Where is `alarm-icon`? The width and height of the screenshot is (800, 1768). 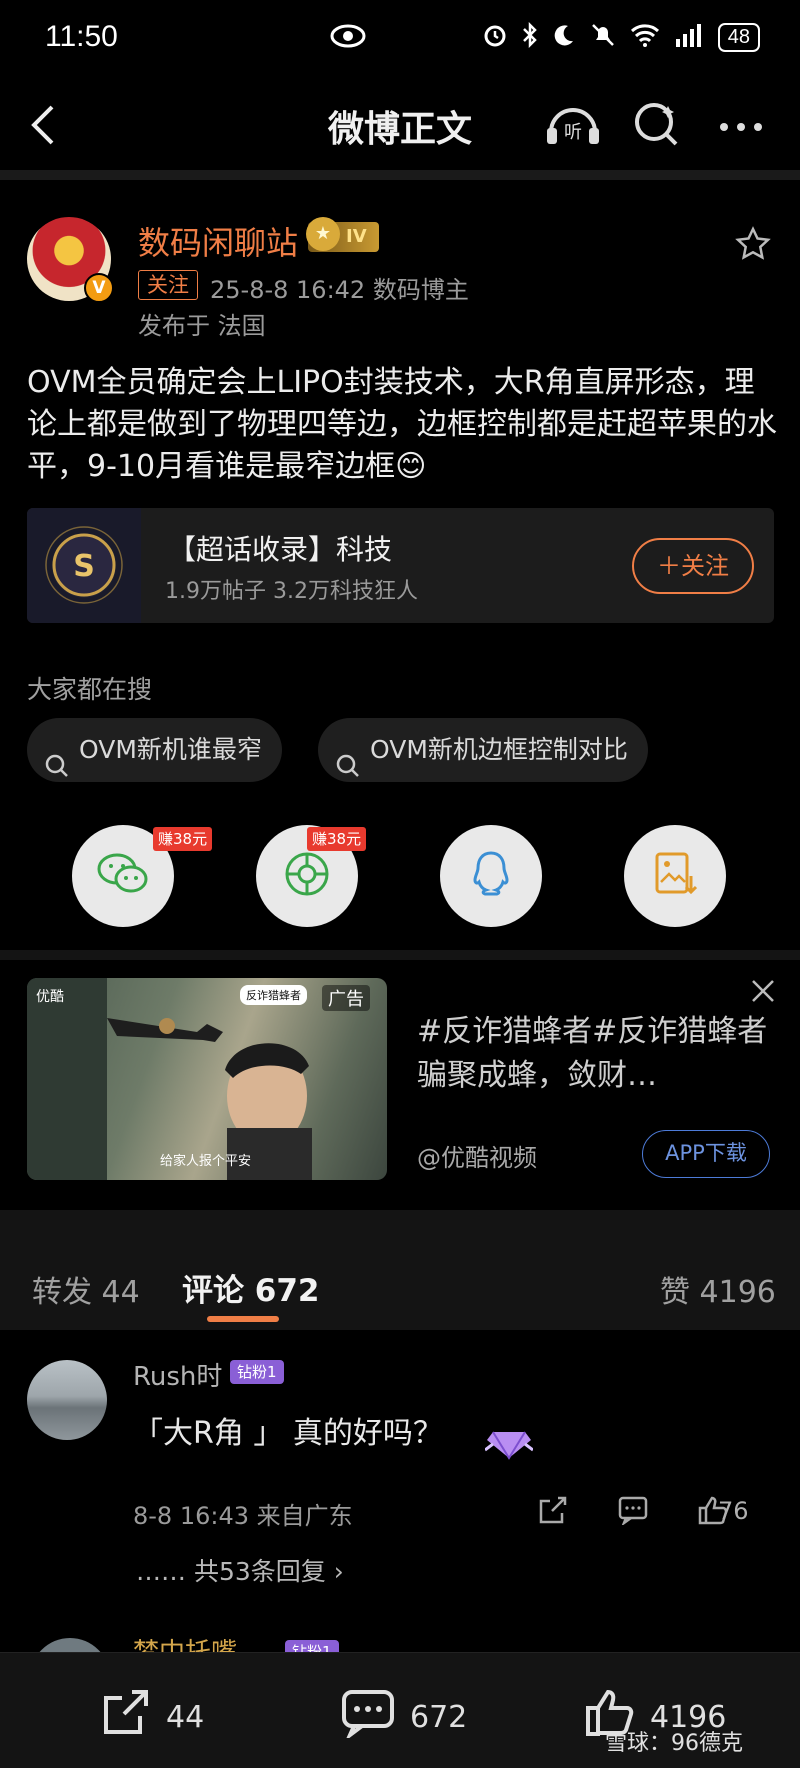 alarm-icon is located at coordinates (495, 37).